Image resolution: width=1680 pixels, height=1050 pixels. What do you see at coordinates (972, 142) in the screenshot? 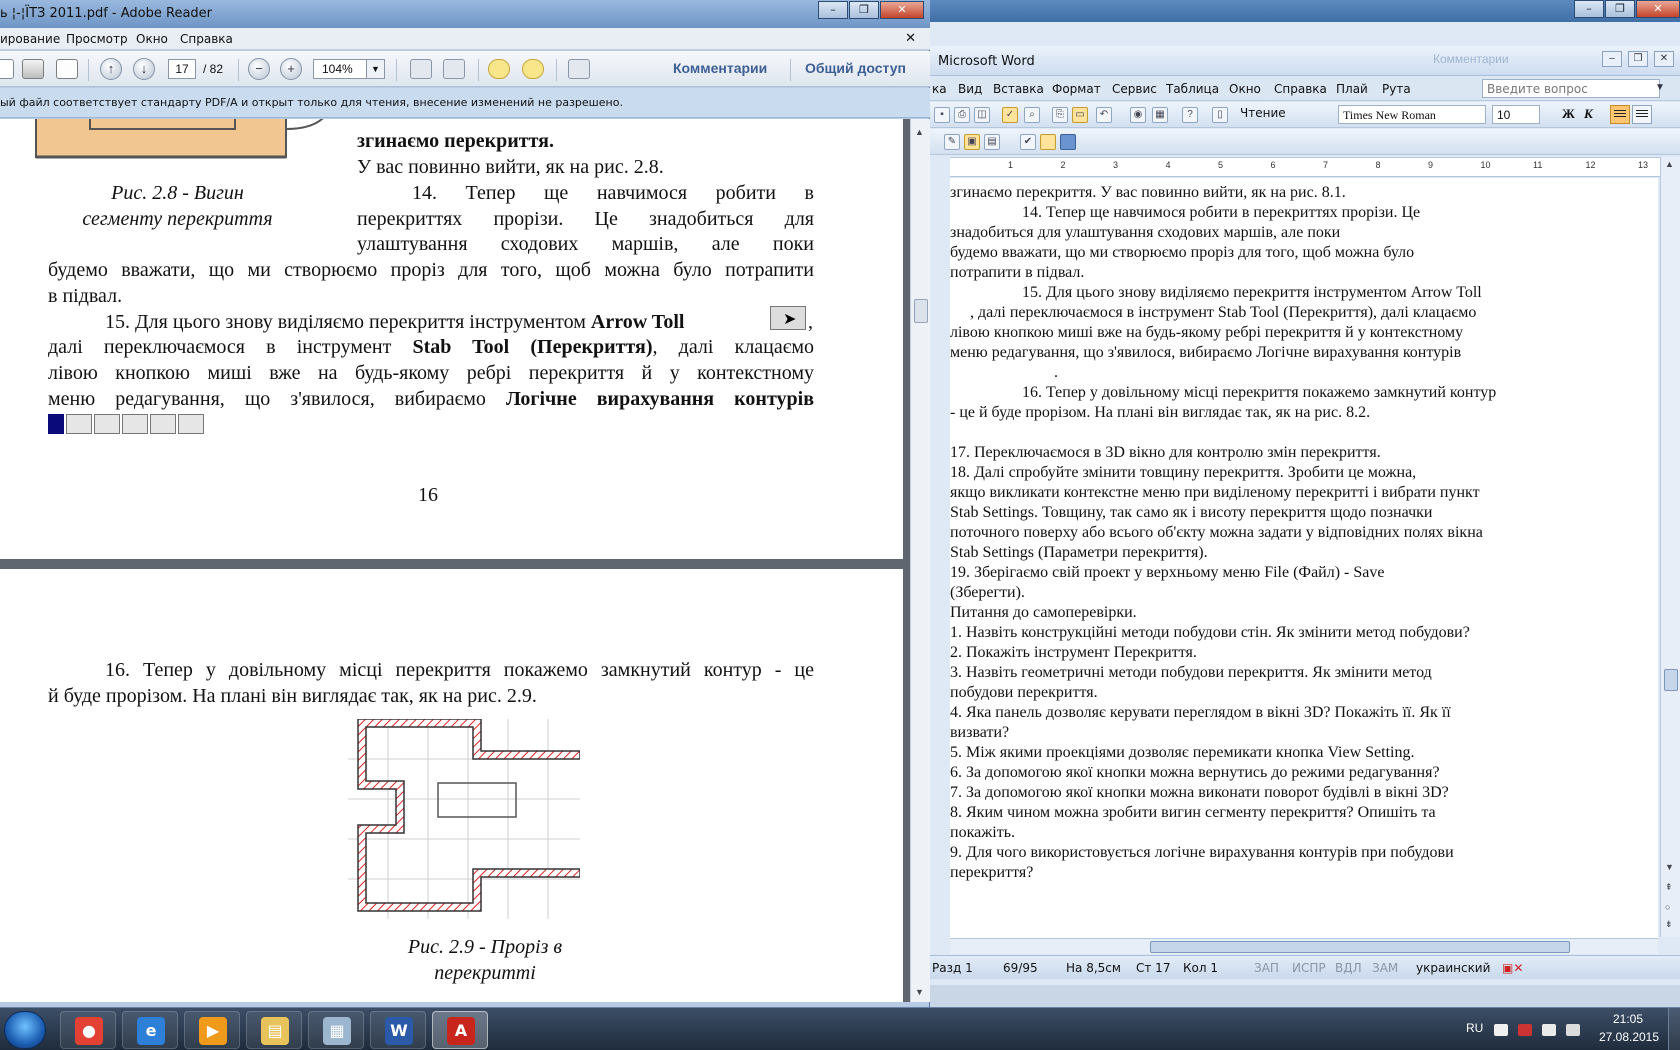
I see `macro-icon: ▣` at bounding box center [972, 142].